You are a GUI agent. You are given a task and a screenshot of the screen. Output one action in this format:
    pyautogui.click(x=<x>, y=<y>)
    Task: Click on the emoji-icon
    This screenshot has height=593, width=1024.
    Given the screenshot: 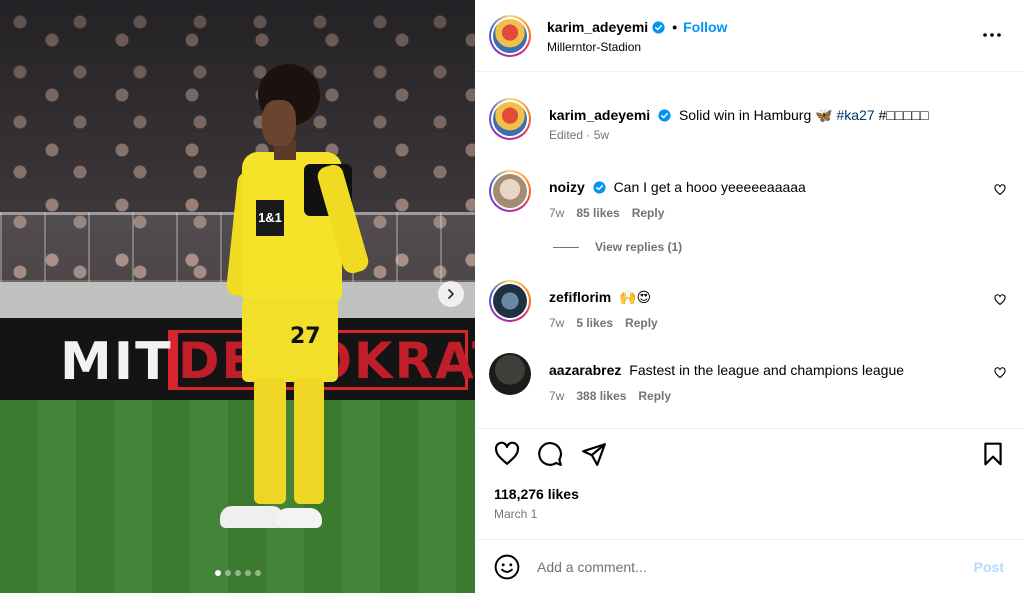 What is the action you would take?
    pyautogui.click(x=507, y=567)
    